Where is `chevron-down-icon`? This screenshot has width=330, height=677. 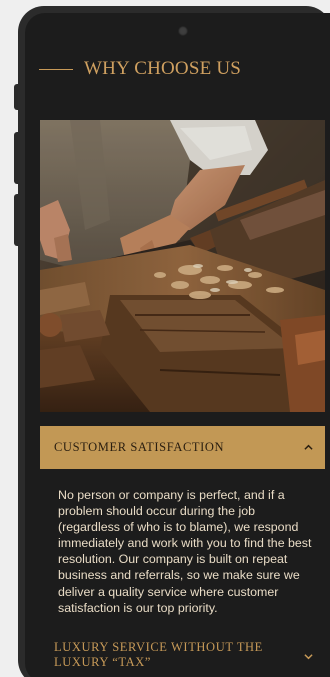 chevron-down-icon is located at coordinates (308, 657).